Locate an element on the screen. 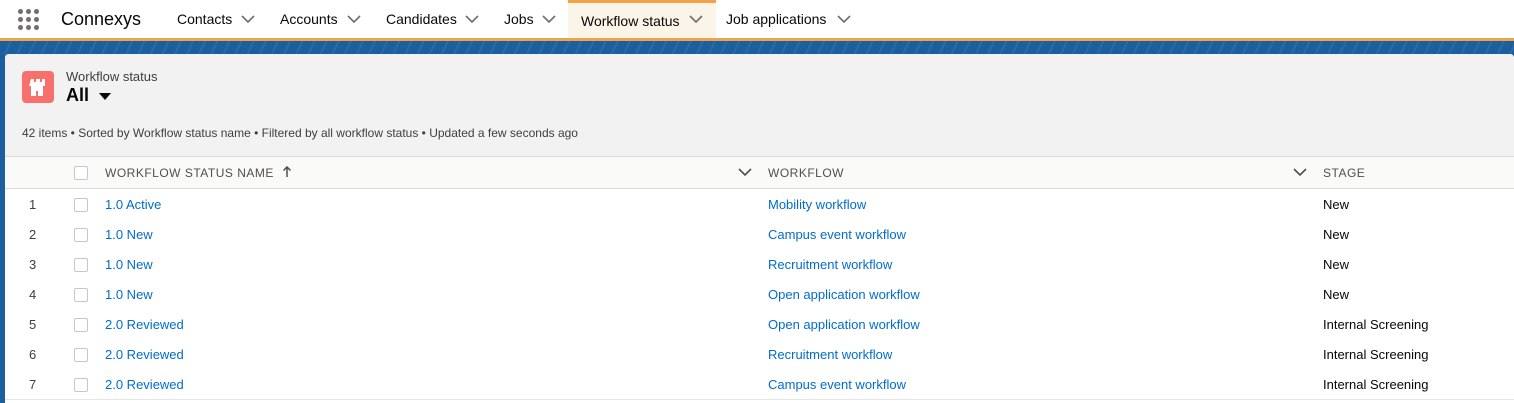 The width and height of the screenshot is (1514, 403). nav-tab-label: Candidates is located at coordinates (421, 19).